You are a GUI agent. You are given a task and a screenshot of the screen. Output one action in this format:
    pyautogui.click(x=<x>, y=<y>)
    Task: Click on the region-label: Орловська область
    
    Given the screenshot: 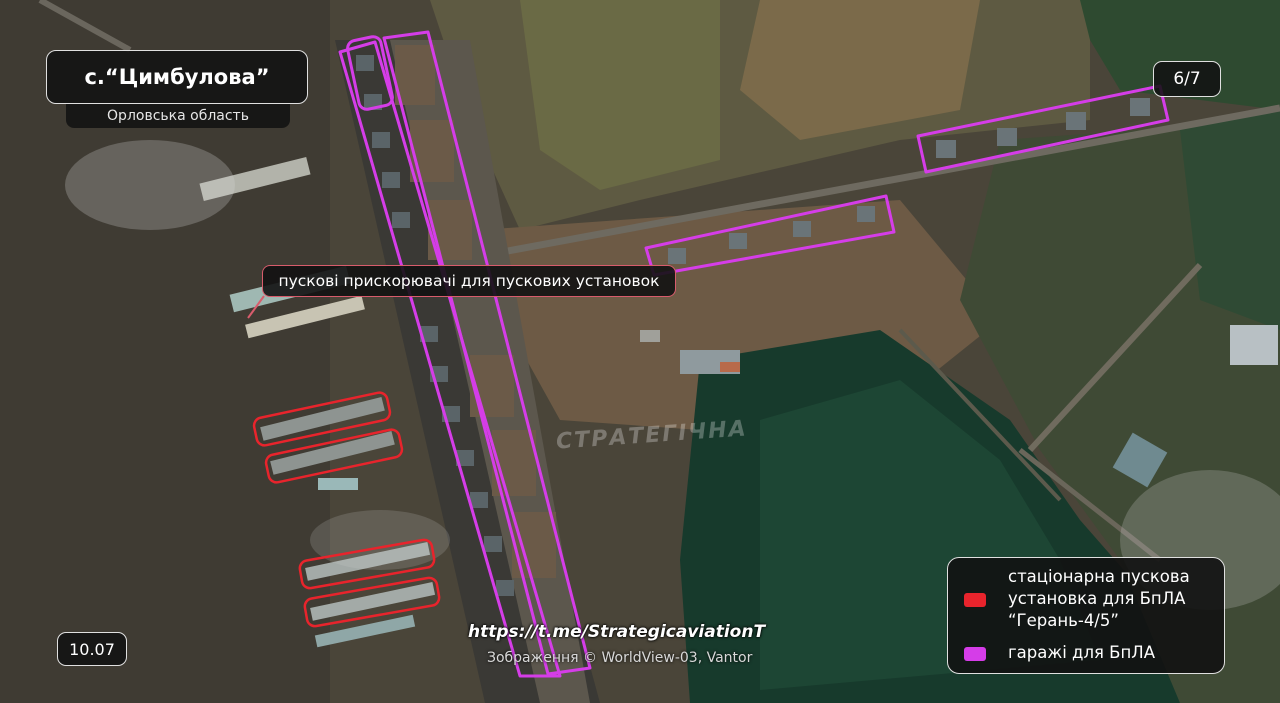 What is the action you would take?
    pyautogui.click(x=178, y=116)
    